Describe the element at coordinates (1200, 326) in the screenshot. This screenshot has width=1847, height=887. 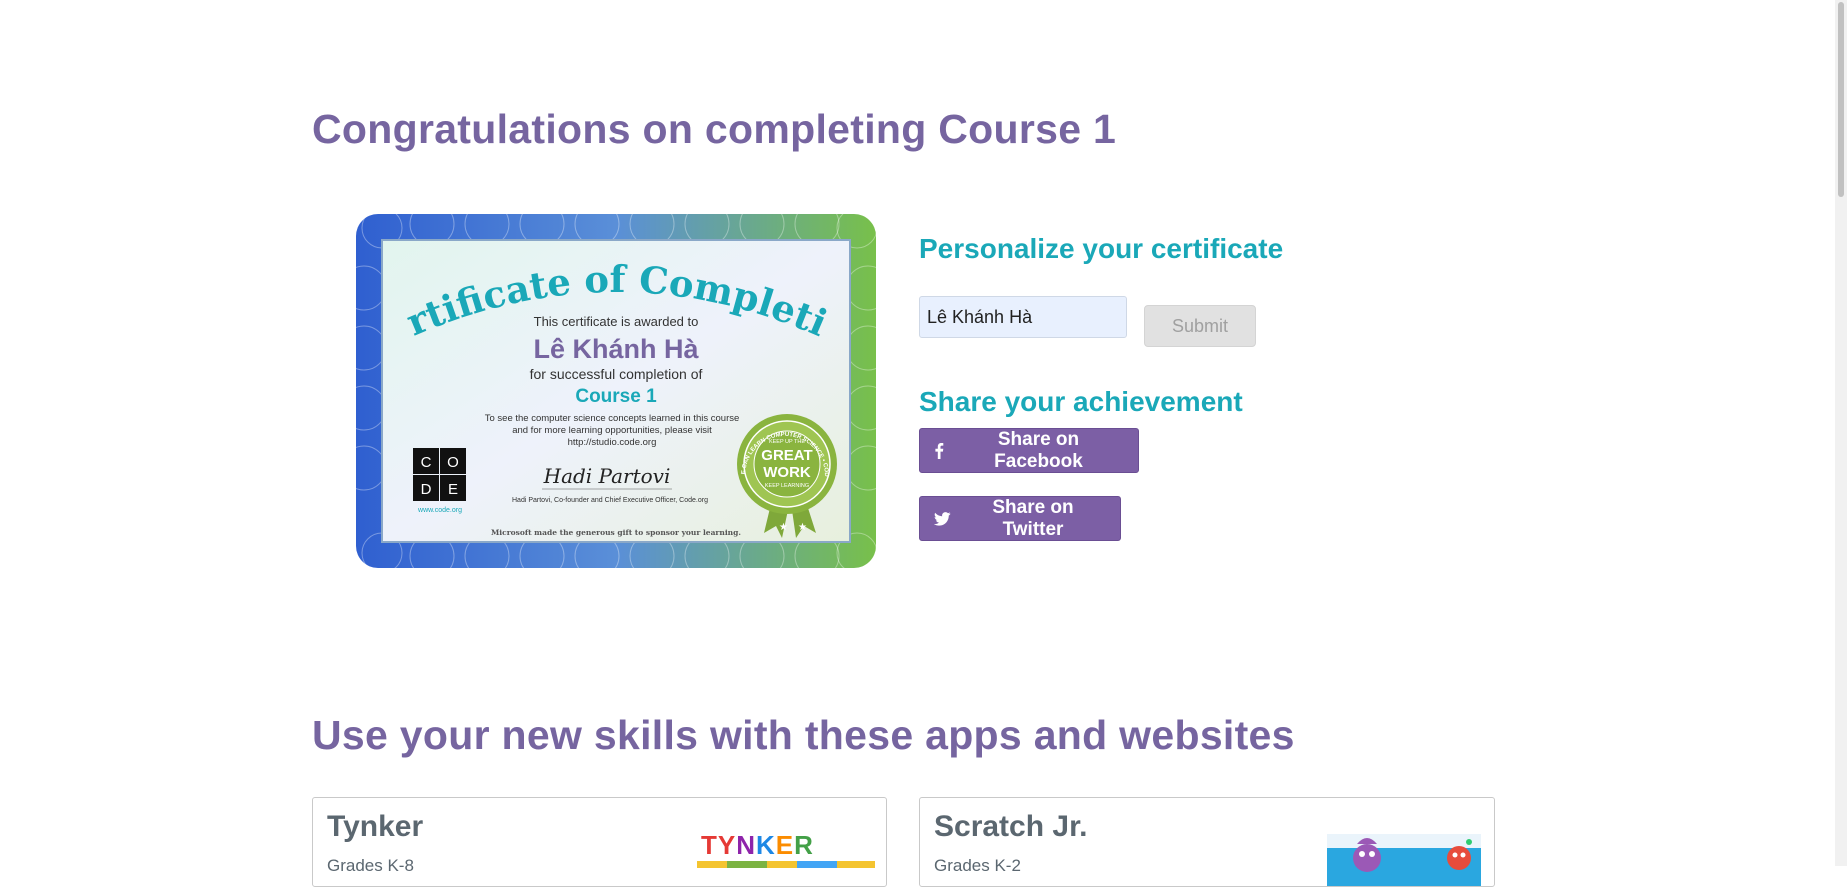
I see `submit-button: Submit` at that location.